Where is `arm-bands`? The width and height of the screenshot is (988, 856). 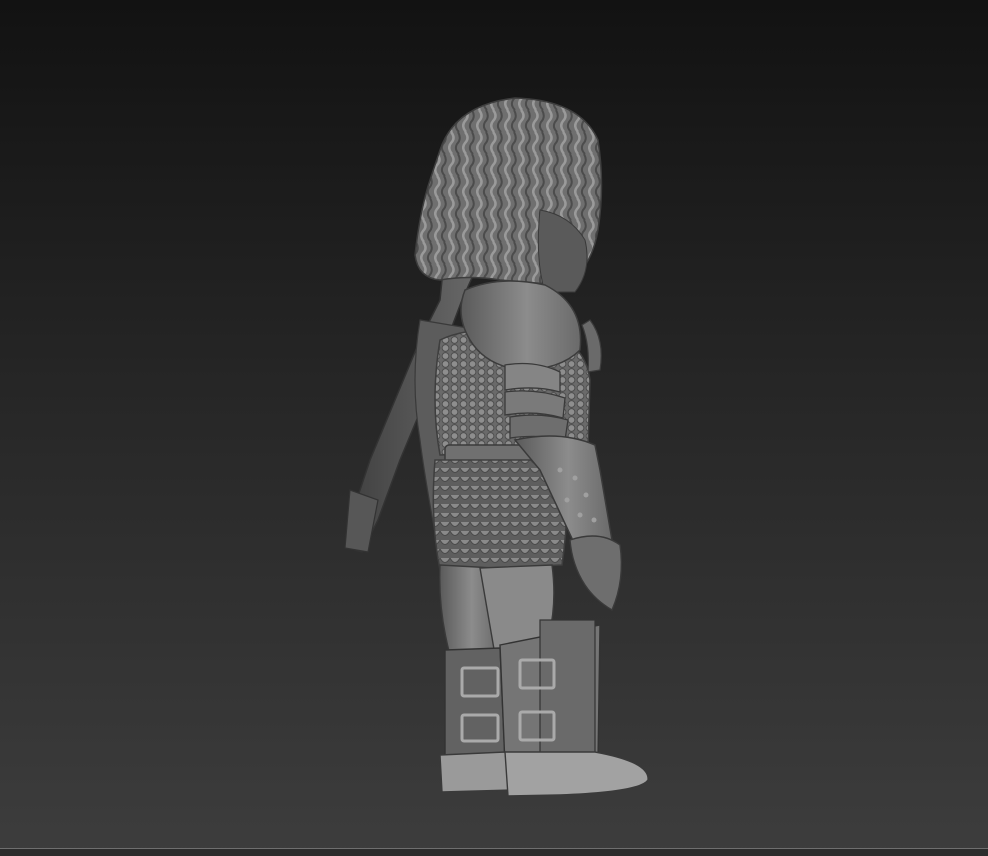
arm-bands is located at coordinates (536, 401).